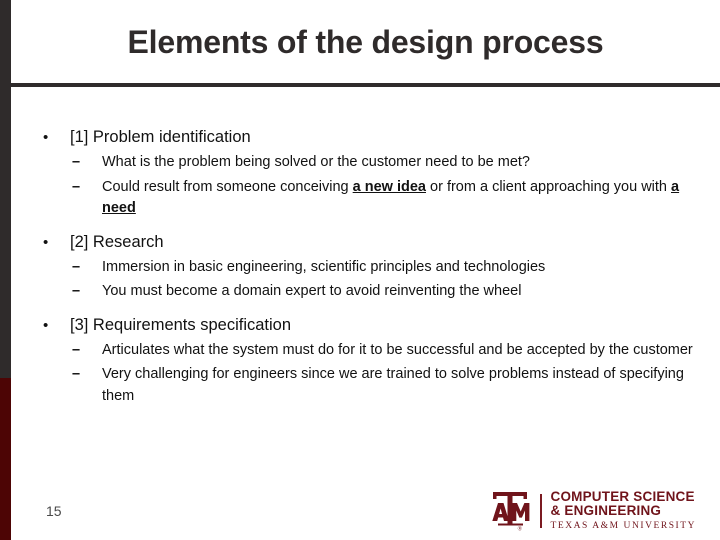 This screenshot has width=720, height=540. Describe the element at coordinates (365, 85) in the screenshot. I see `title-underline-rule` at that location.